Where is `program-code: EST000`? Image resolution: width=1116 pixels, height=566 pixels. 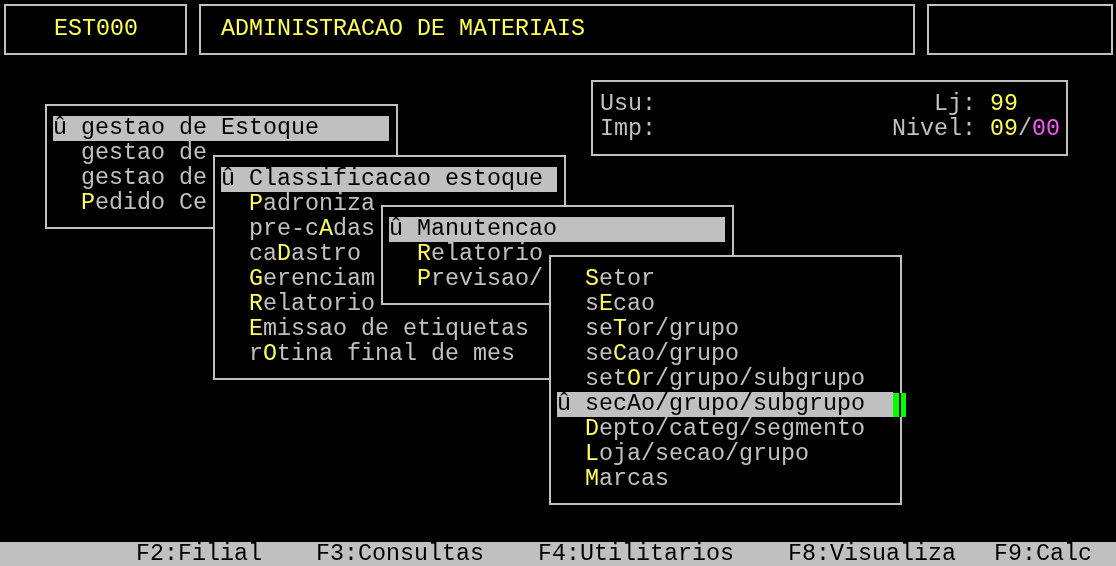
program-code: EST000 is located at coordinates (96, 29).